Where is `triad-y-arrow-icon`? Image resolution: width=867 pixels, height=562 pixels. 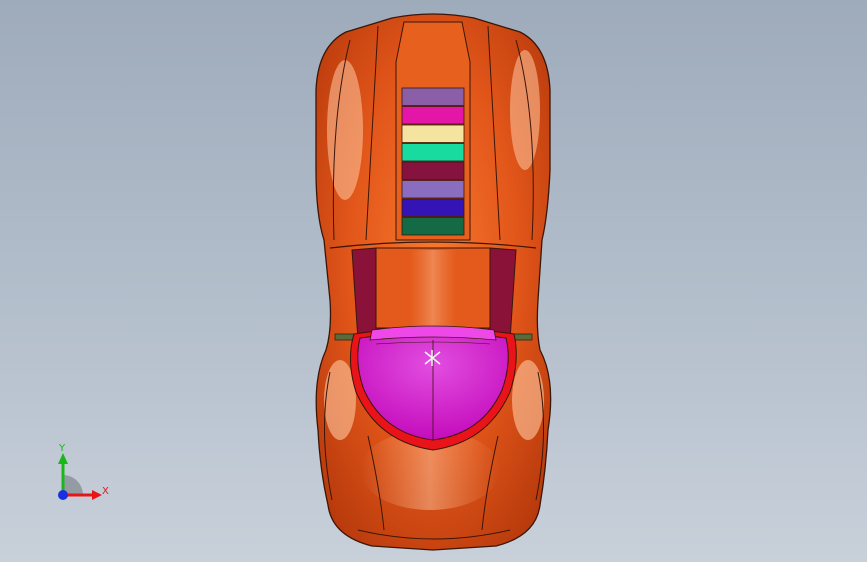
triad-y-arrow-icon is located at coordinates (63, 458).